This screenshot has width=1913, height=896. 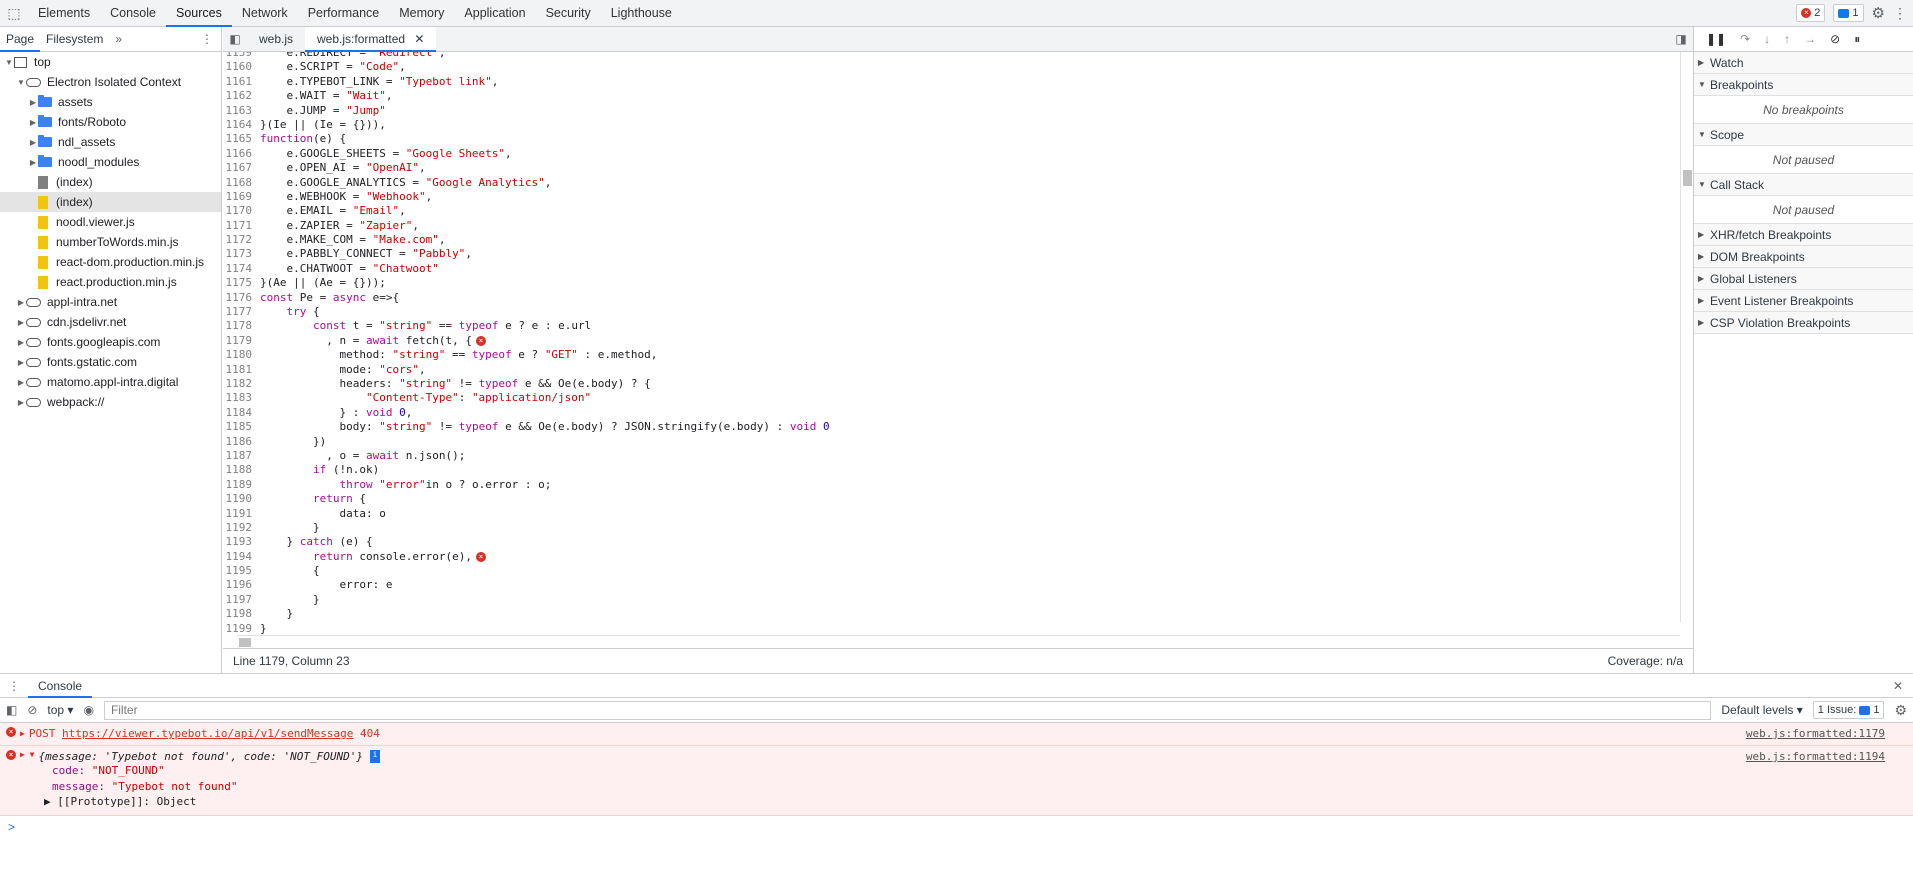 What do you see at coordinates (1857, 39) in the screenshot?
I see `pause-on-exceptions-icon: ⏸` at bounding box center [1857, 39].